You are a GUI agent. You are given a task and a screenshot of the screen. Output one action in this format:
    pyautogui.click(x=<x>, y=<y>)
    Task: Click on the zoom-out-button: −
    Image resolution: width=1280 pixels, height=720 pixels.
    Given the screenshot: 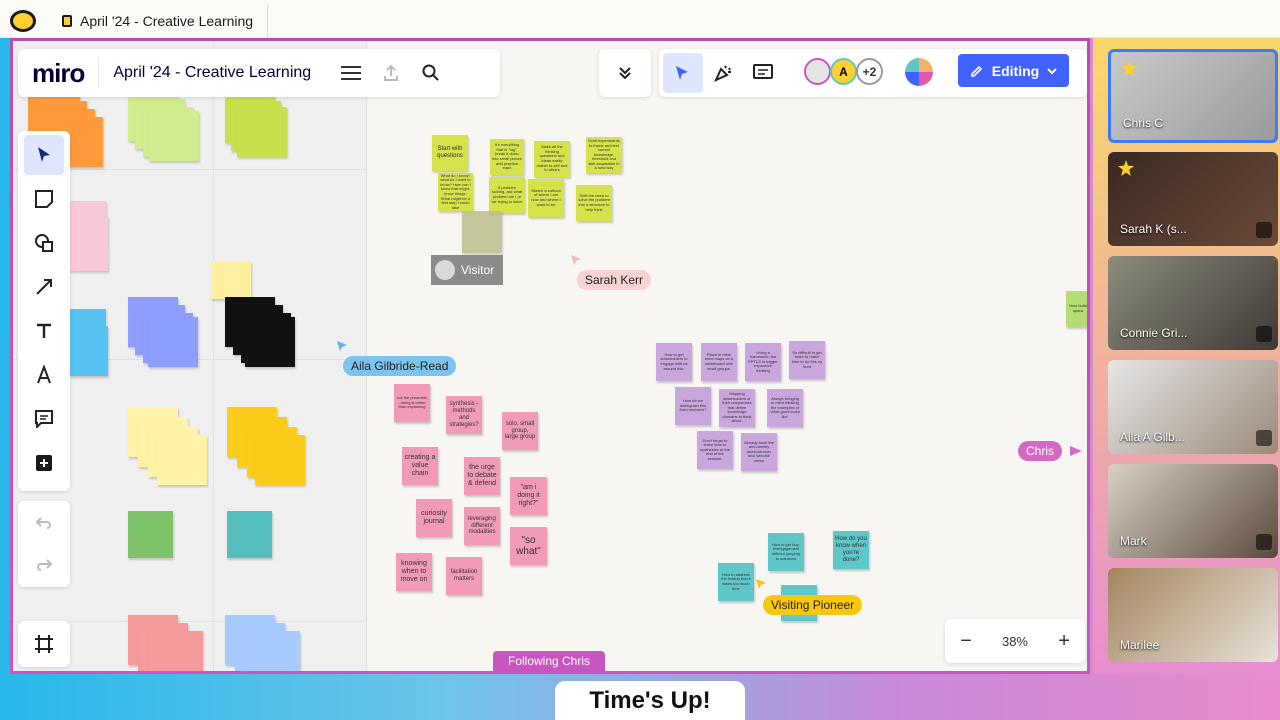 What is the action you would take?
    pyautogui.click(x=966, y=641)
    